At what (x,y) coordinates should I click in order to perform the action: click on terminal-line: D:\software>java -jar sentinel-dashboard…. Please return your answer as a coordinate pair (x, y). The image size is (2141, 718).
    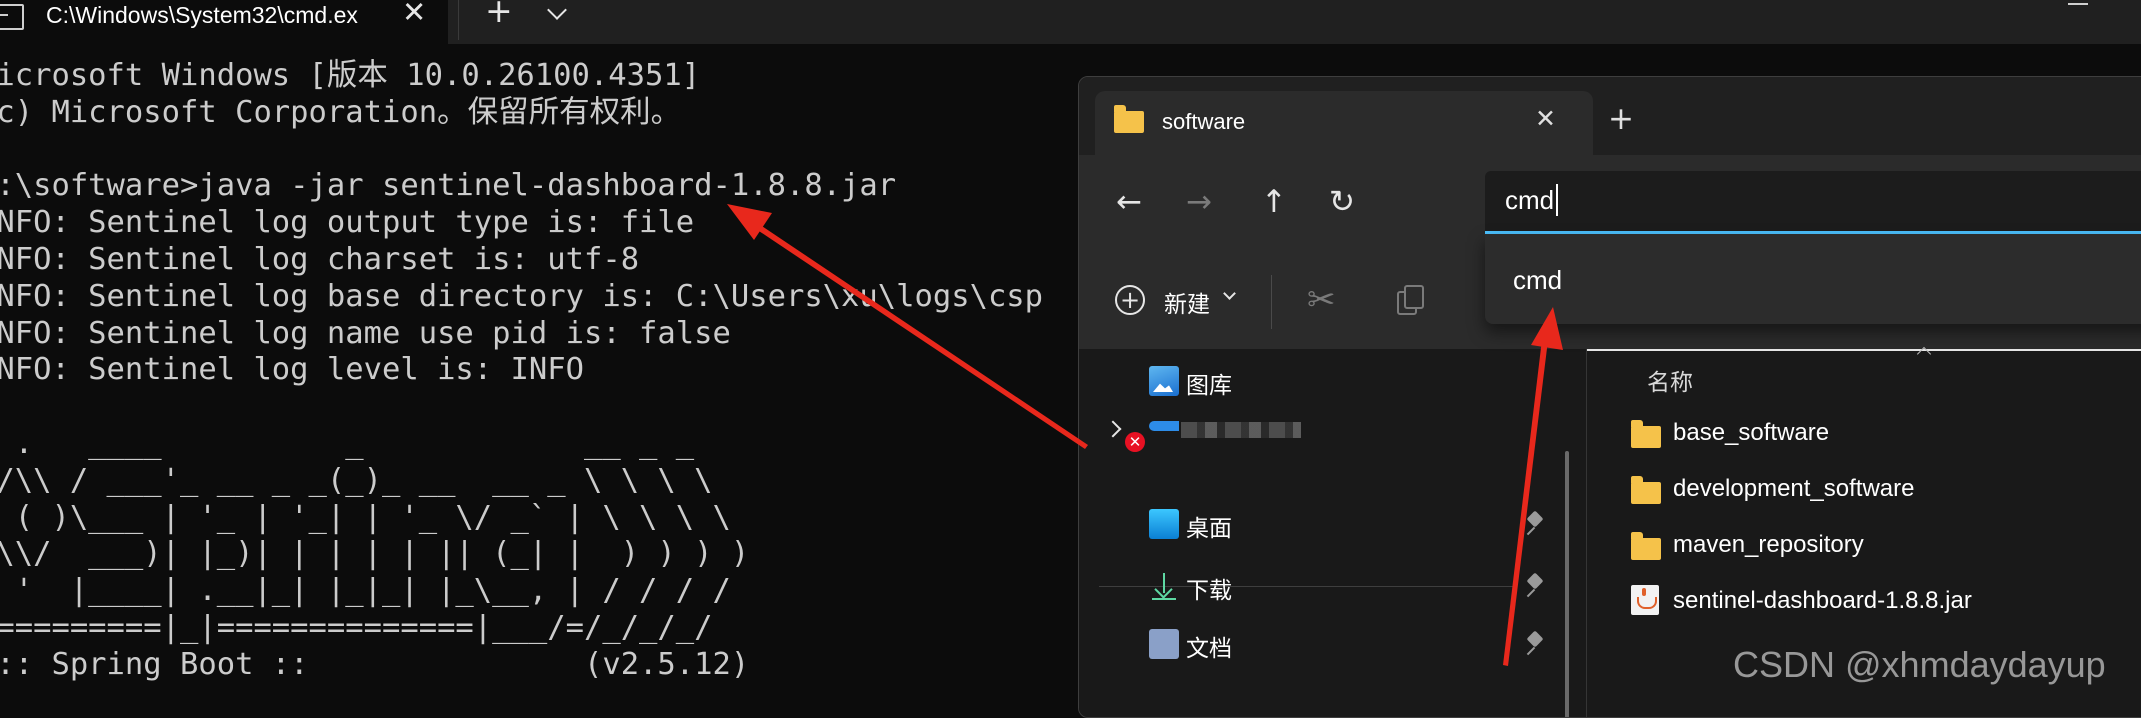
    Looking at the image, I should click on (448, 186).